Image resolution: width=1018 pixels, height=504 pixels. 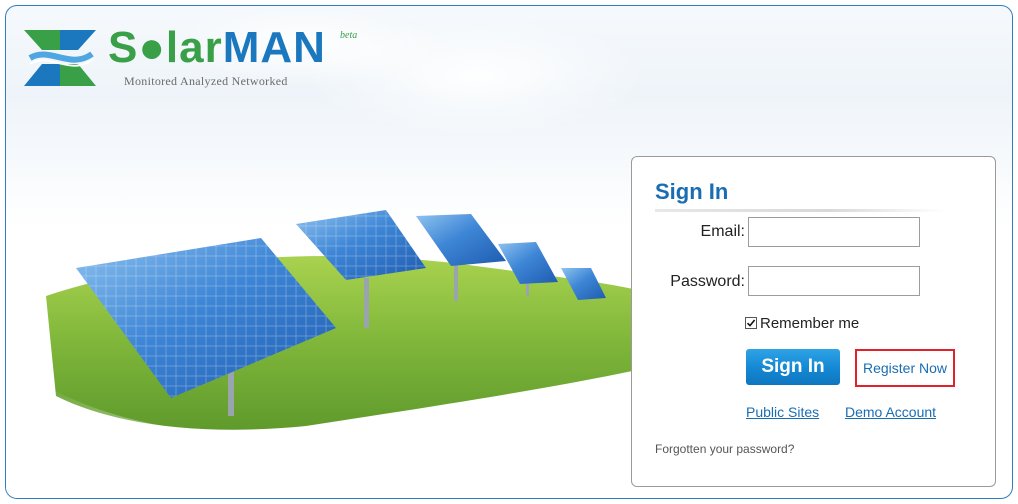 I want to click on email-field, so click(x=834, y=232).